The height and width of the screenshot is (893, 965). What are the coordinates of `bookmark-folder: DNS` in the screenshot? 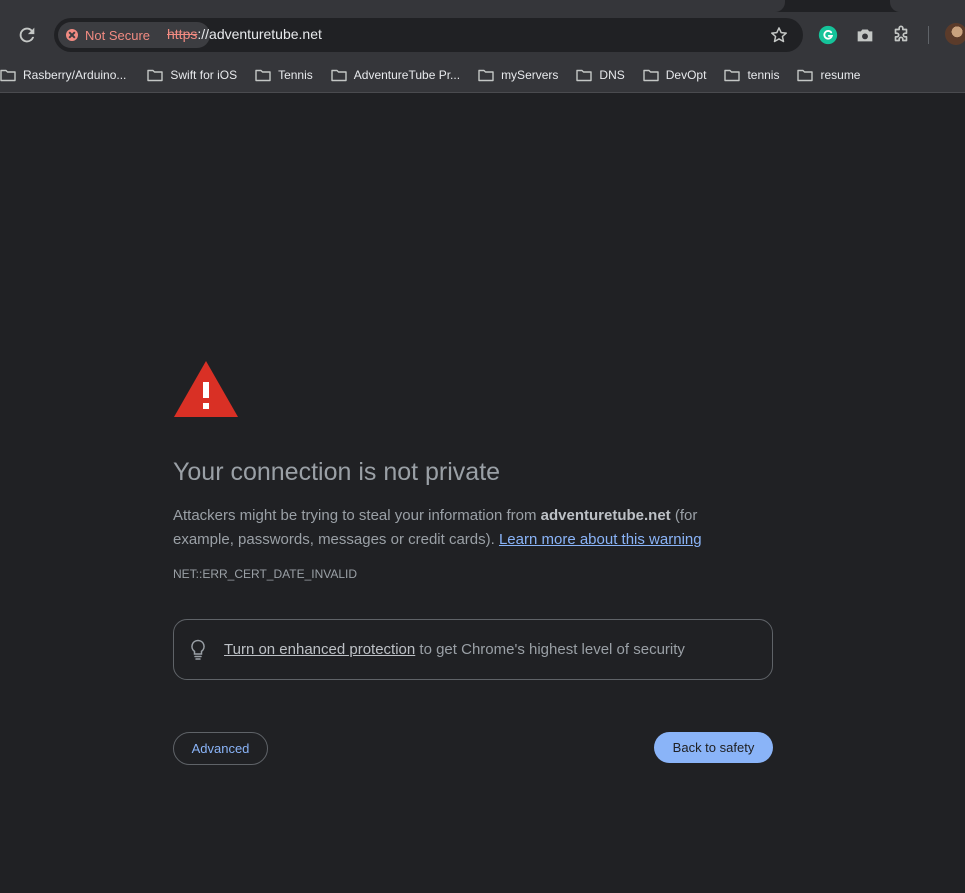 It's located at (600, 75).